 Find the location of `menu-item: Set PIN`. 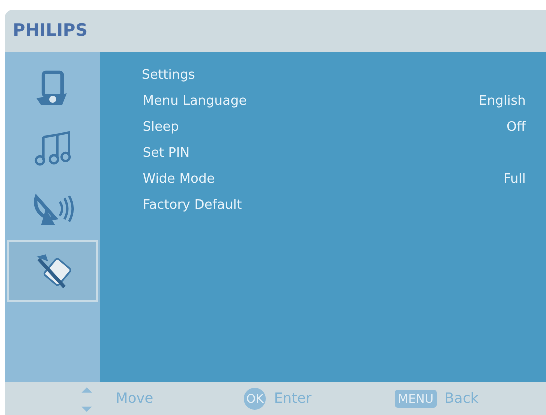

menu-item: Set PIN is located at coordinates (166, 153).